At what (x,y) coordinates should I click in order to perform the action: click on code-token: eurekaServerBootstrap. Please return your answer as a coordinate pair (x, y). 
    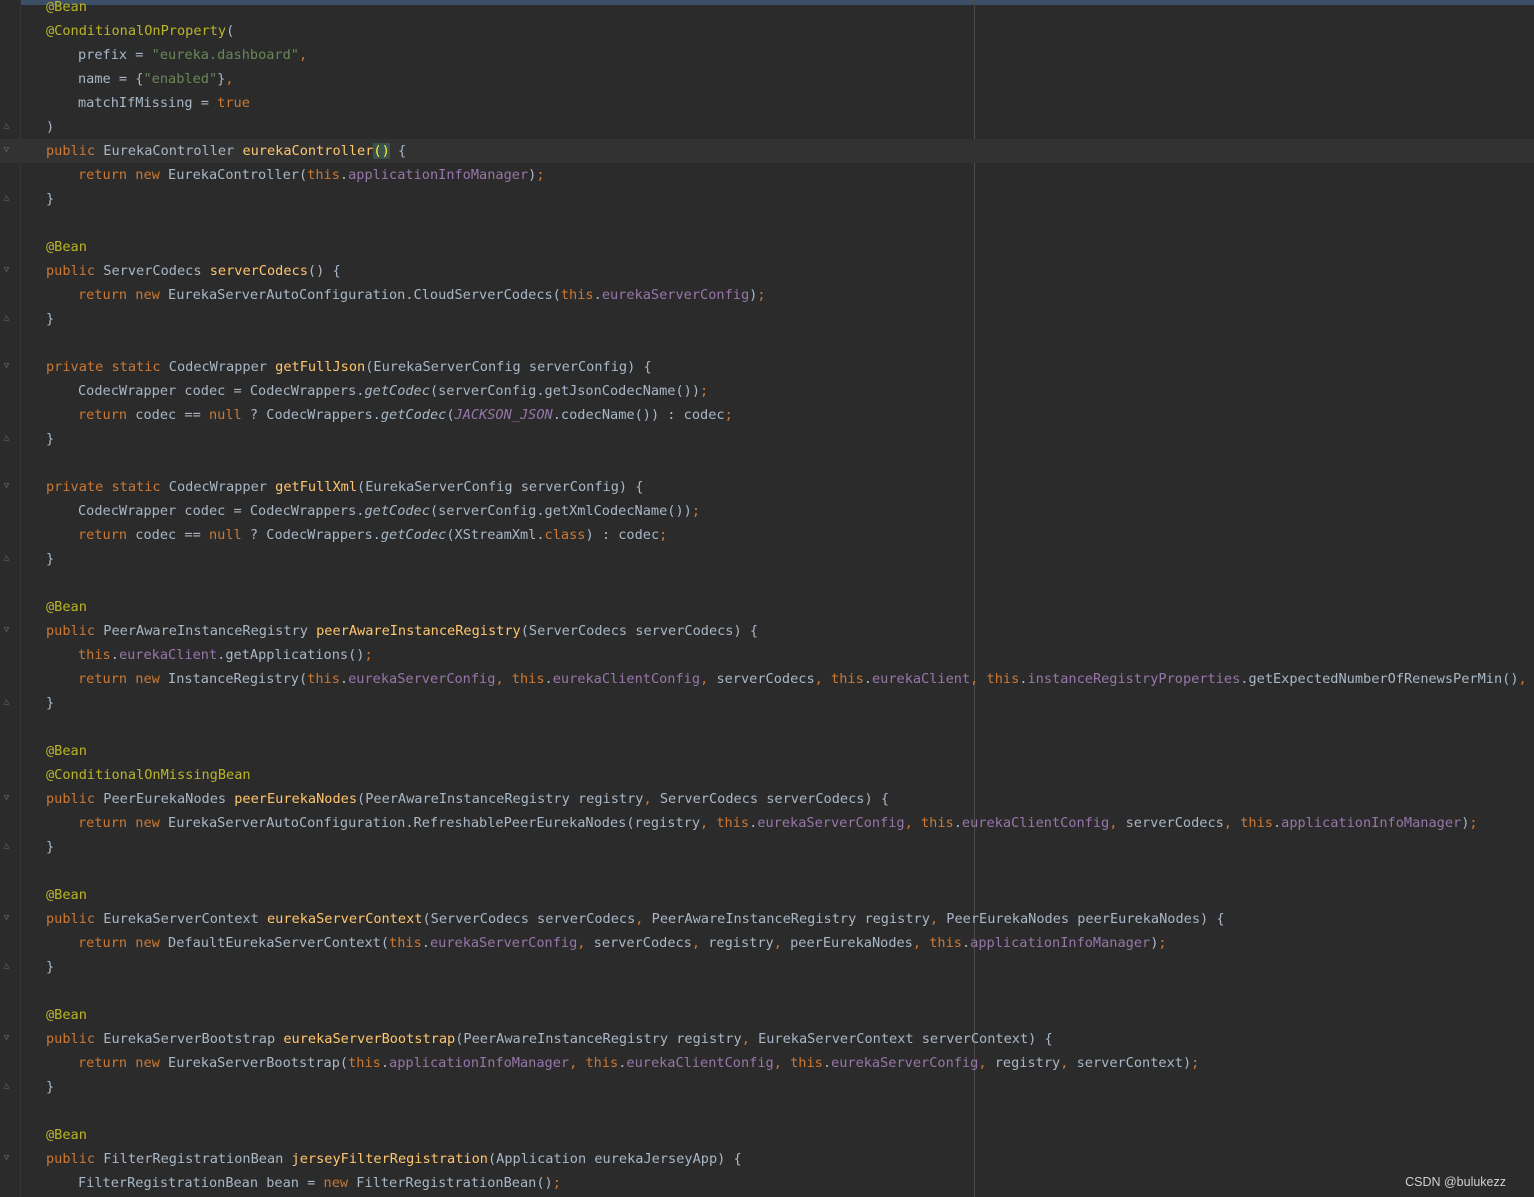
    Looking at the image, I should click on (369, 1039).